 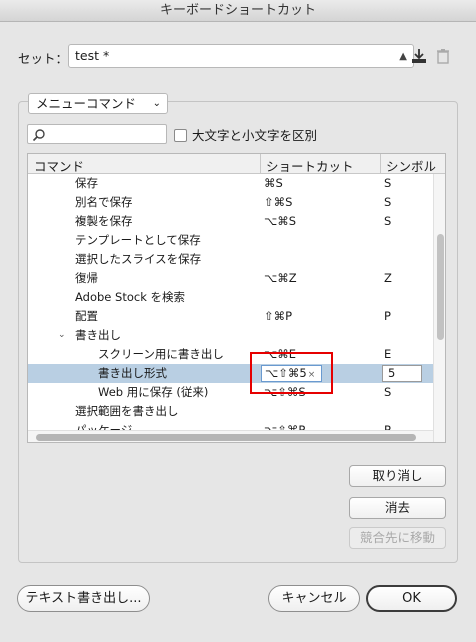 I want to click on symbol-cell: P, so click(x=387, y=316).